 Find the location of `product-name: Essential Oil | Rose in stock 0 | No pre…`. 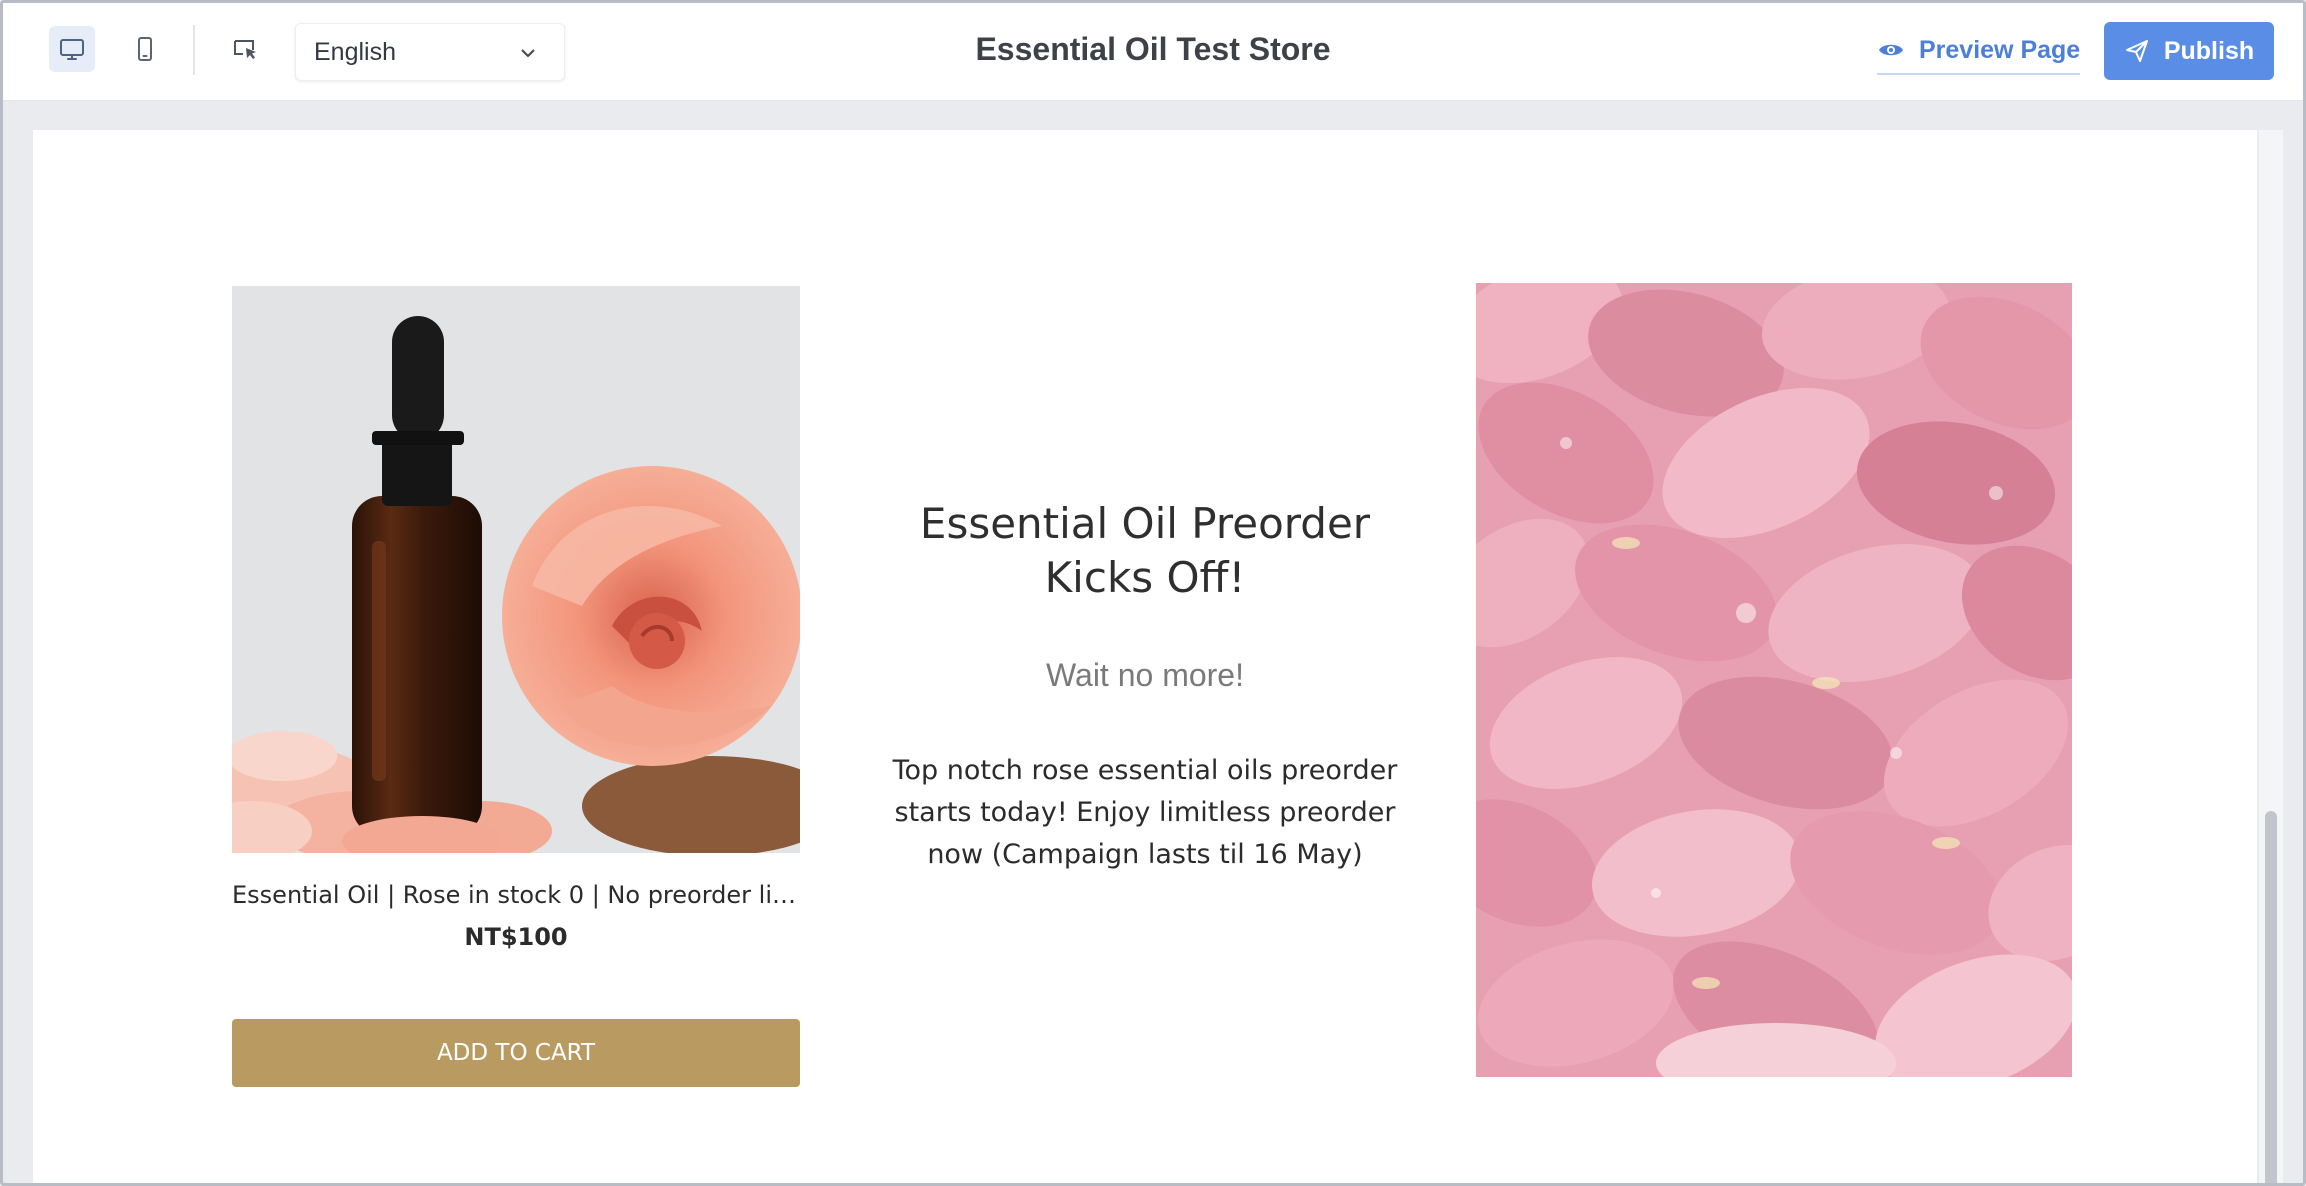

product-name: Essential Oil | Rose in stock 0 | No pre… is located at coordinates (516, 895).